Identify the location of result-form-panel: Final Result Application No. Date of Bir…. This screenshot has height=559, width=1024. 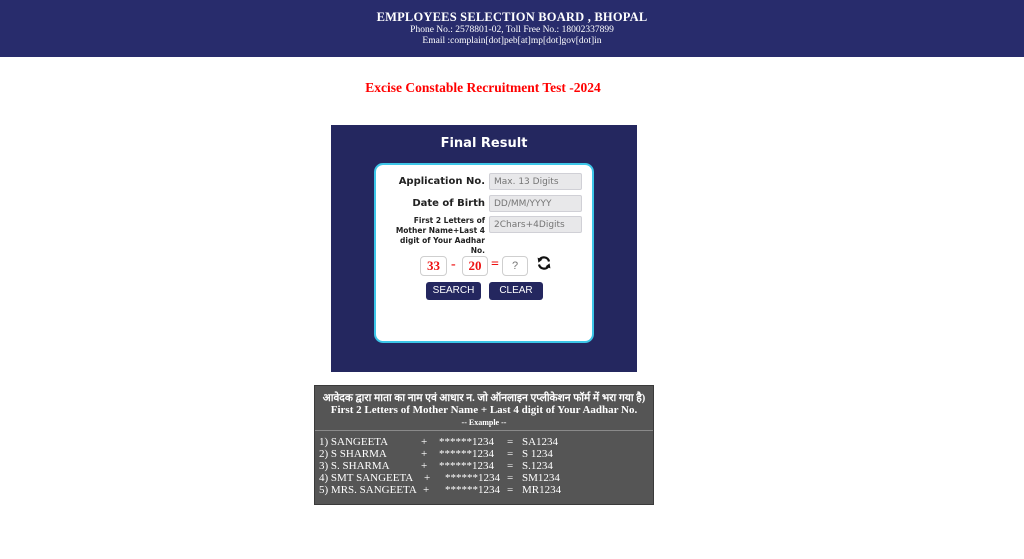
(484, 248).